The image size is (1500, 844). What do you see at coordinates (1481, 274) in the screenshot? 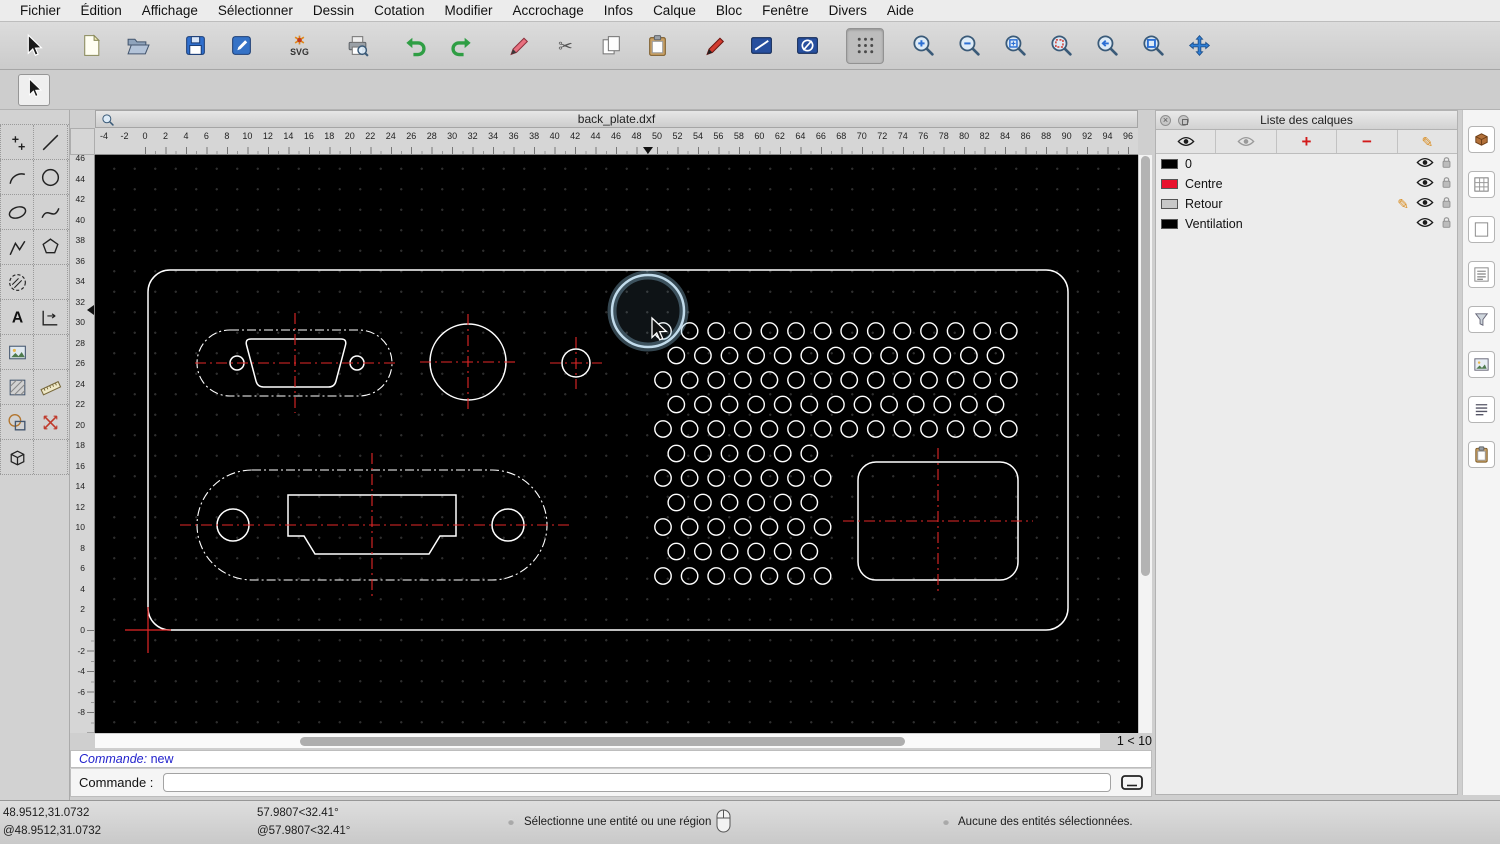
I see `list-widget-toggle-button` at bounding box center [1481, 274].